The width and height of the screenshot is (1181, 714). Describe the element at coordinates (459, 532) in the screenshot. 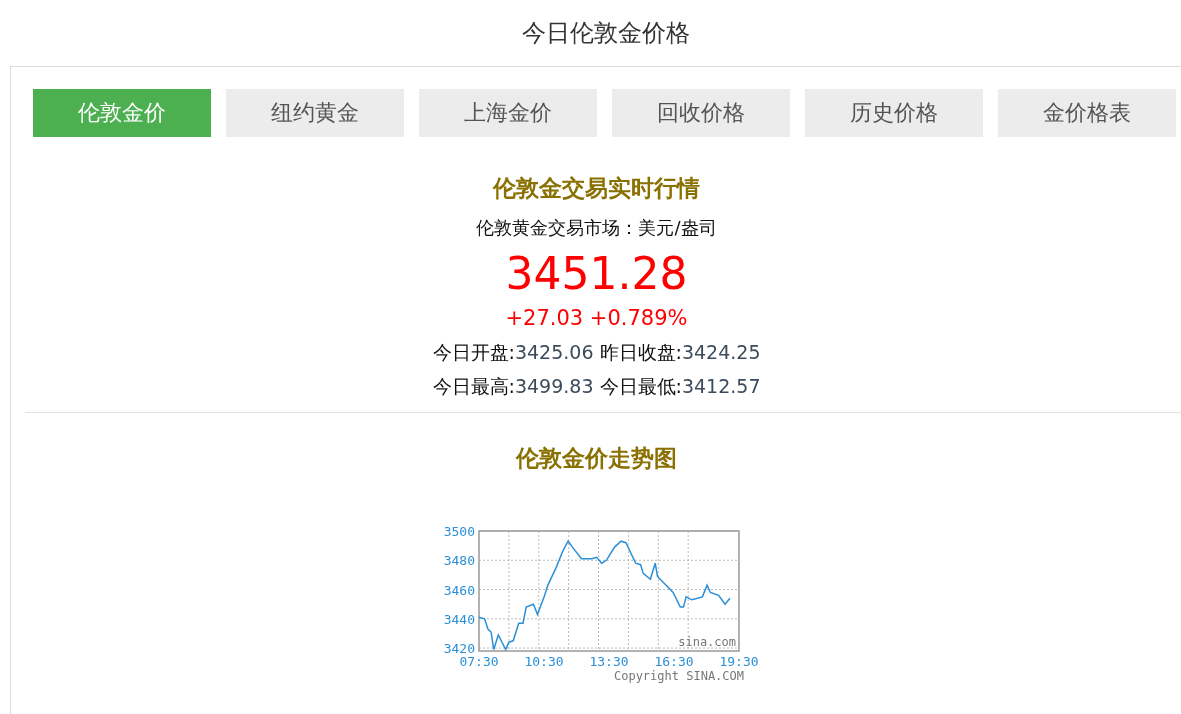

I see `y-tick-label: 3500` at that location.